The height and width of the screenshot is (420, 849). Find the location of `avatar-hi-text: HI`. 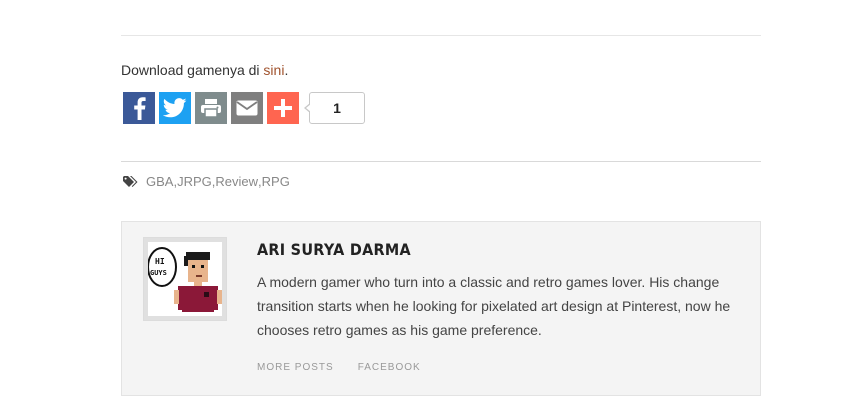

avatar-hi-text: HI is located at coordinates (160, 261).